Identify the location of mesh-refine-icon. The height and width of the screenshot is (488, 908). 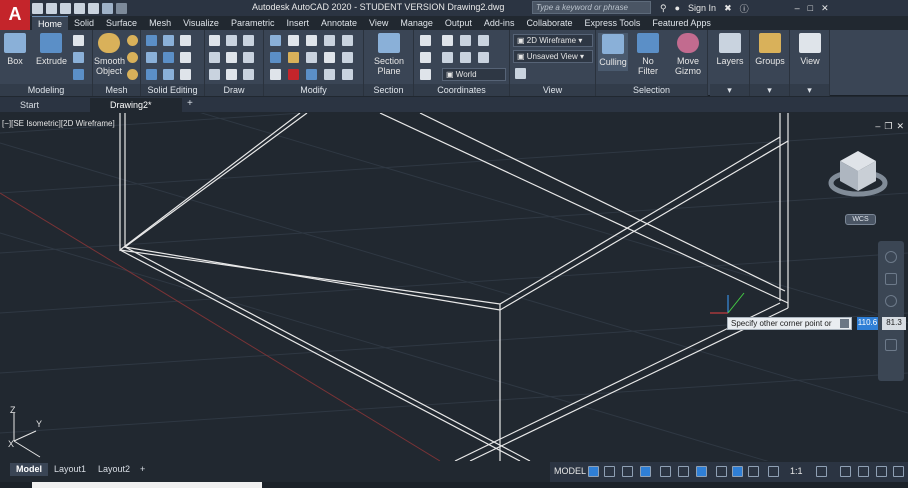
(132, 74).